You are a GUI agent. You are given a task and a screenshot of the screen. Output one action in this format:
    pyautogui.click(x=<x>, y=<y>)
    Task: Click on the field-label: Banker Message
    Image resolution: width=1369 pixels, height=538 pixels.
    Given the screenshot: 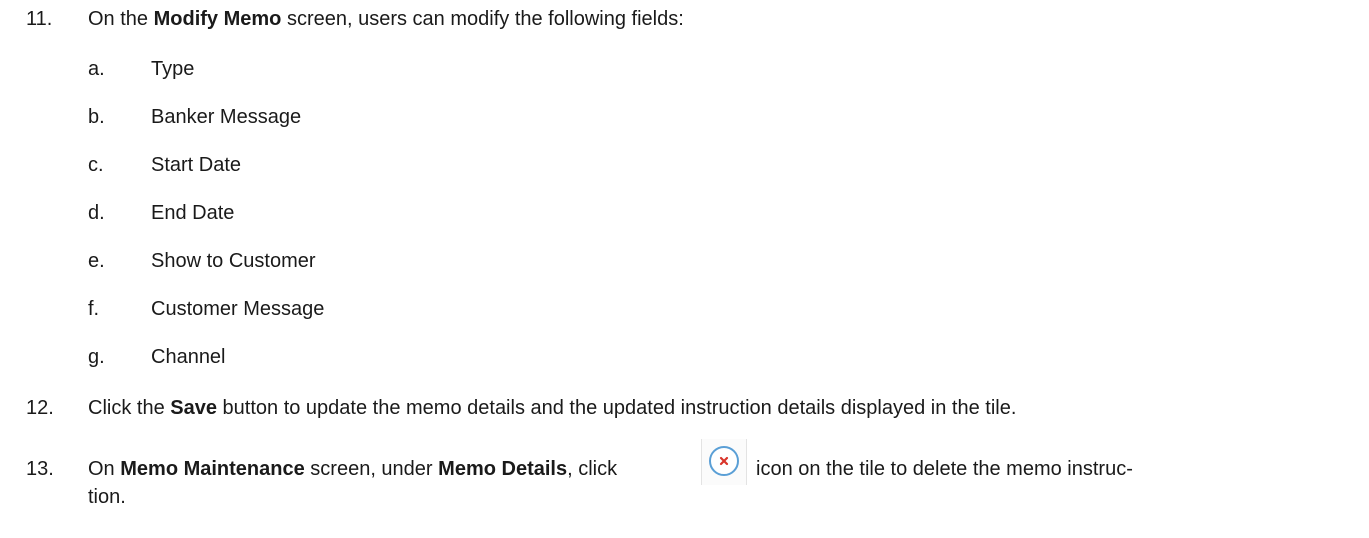 What is the action you would take?
    pyautogui.click(x=226, y=117)
    